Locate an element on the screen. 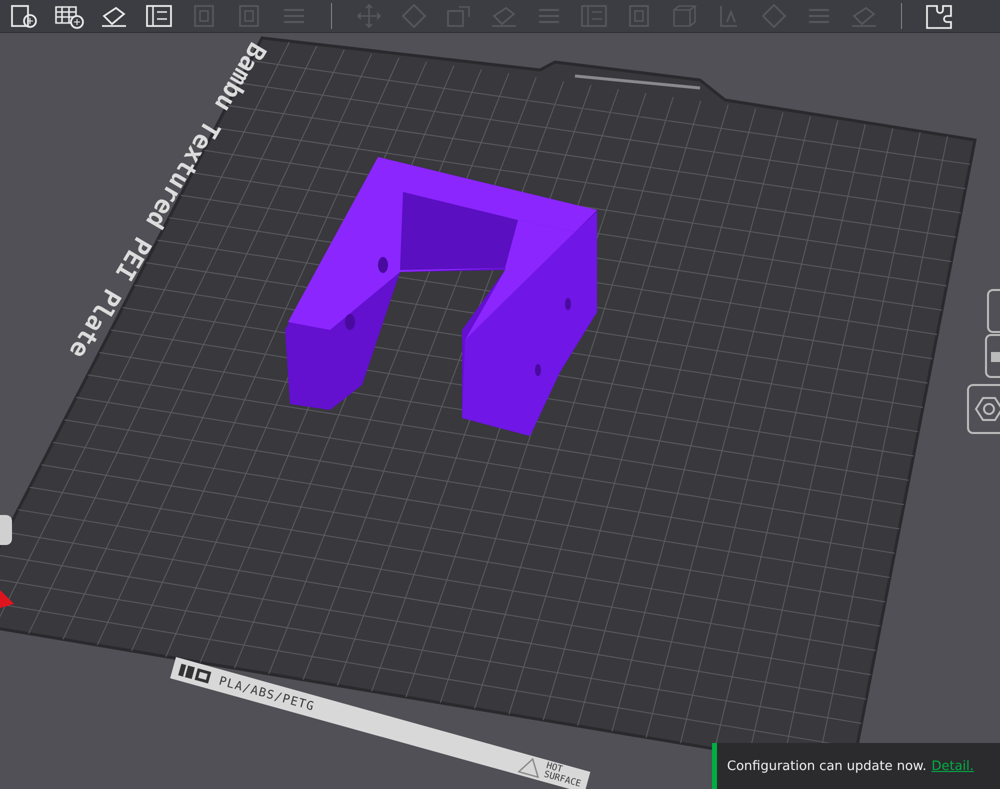  printer-logo-icon is located at coordinates (195, 674).